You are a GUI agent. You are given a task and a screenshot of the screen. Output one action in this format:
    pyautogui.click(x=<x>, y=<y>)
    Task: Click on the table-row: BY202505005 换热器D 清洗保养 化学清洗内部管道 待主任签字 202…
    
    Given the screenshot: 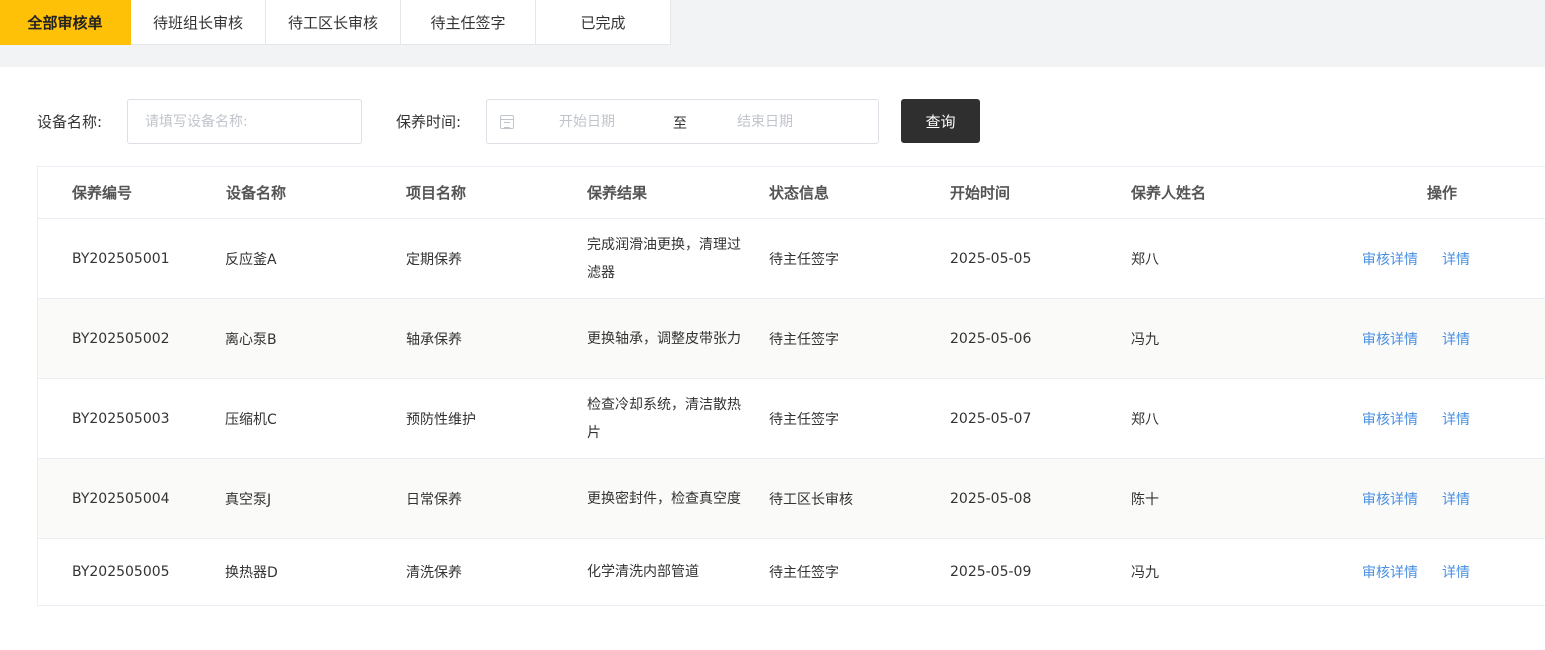 What is the action you would take?
    pyautogui.click(x=791, y=572)
    